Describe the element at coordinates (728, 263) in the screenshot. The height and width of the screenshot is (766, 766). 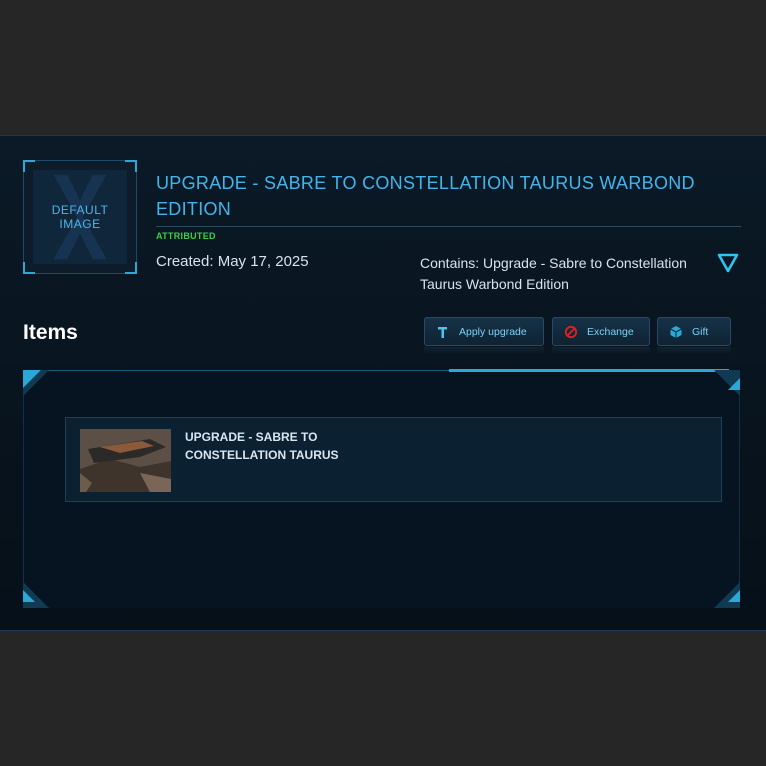
I see `expand-chevron-icon` at that location.